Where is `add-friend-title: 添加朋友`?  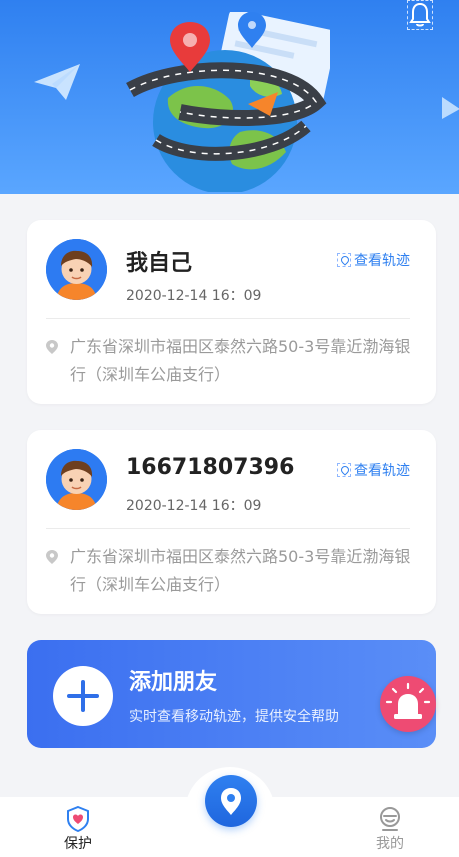 add-friend-title: 添加朋友 is located at coordinates (173, 682).